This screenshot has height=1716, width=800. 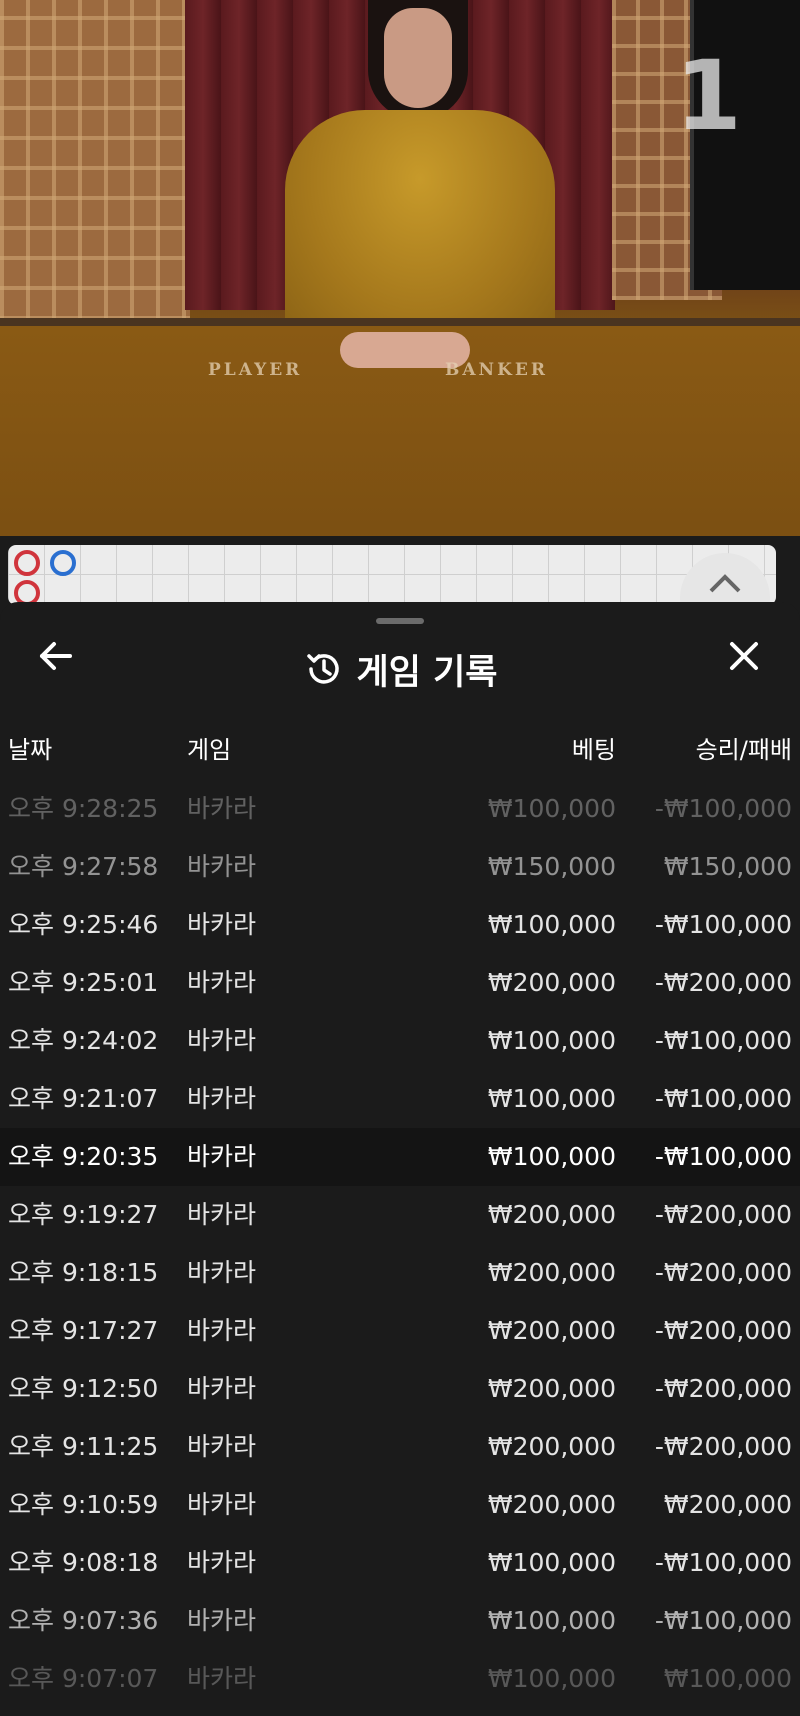 What do you see at coordinates (400, 809) in the screenshot?
I see `table-row: 오후 9:28:25 바카라 ₩100,000 -₩100,000` at bounding box center [400, 809].